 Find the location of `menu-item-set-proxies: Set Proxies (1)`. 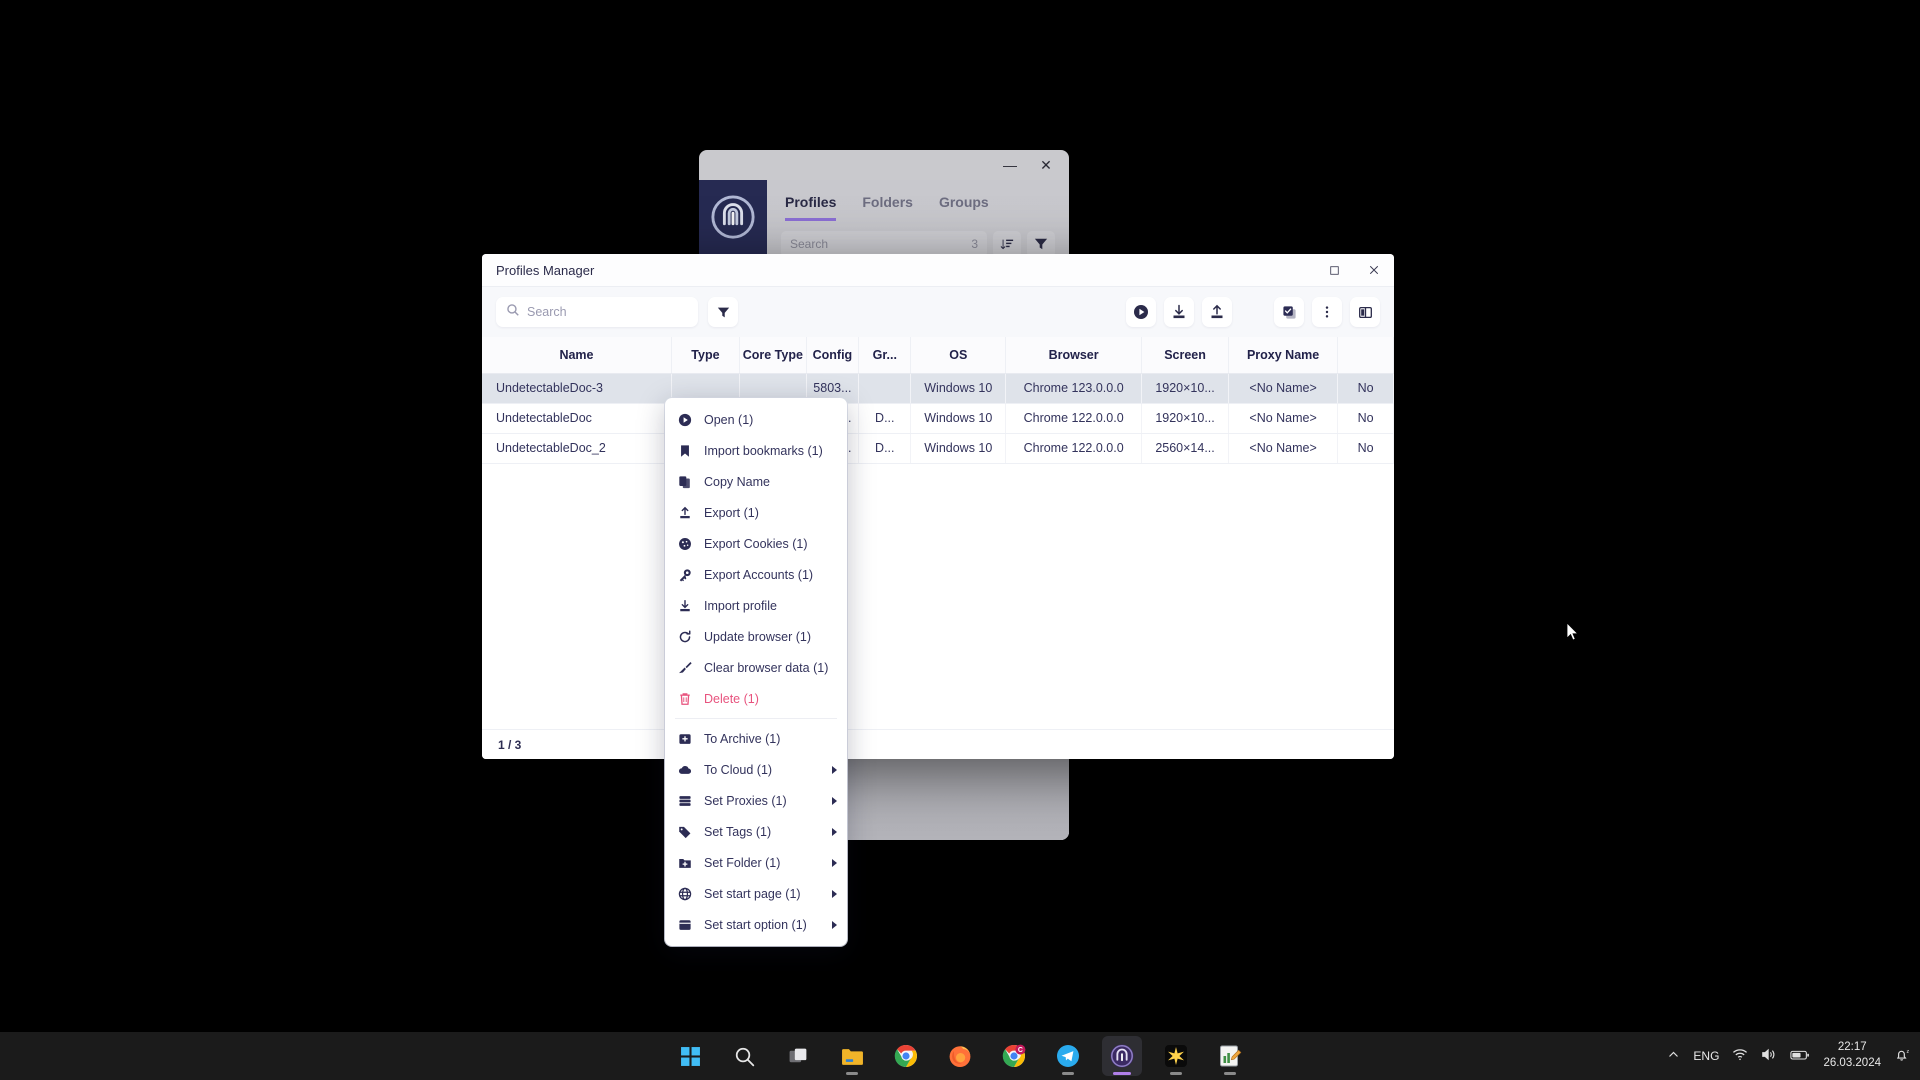

menu-item-set-proxies: Set Proxies (1) is located at coordinates (756, 800).